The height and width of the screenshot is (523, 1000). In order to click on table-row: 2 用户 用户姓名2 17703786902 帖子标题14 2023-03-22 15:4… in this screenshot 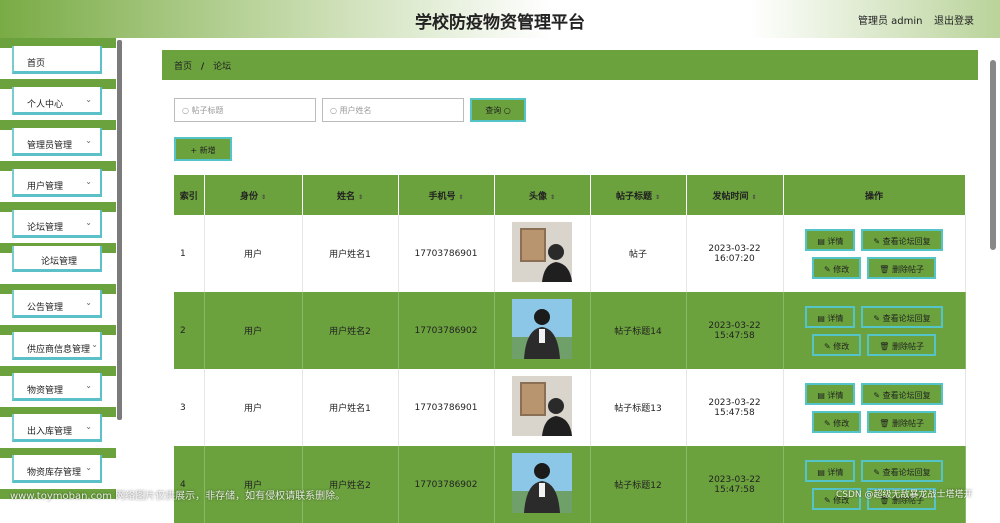, I will do `click(570, 330)`.